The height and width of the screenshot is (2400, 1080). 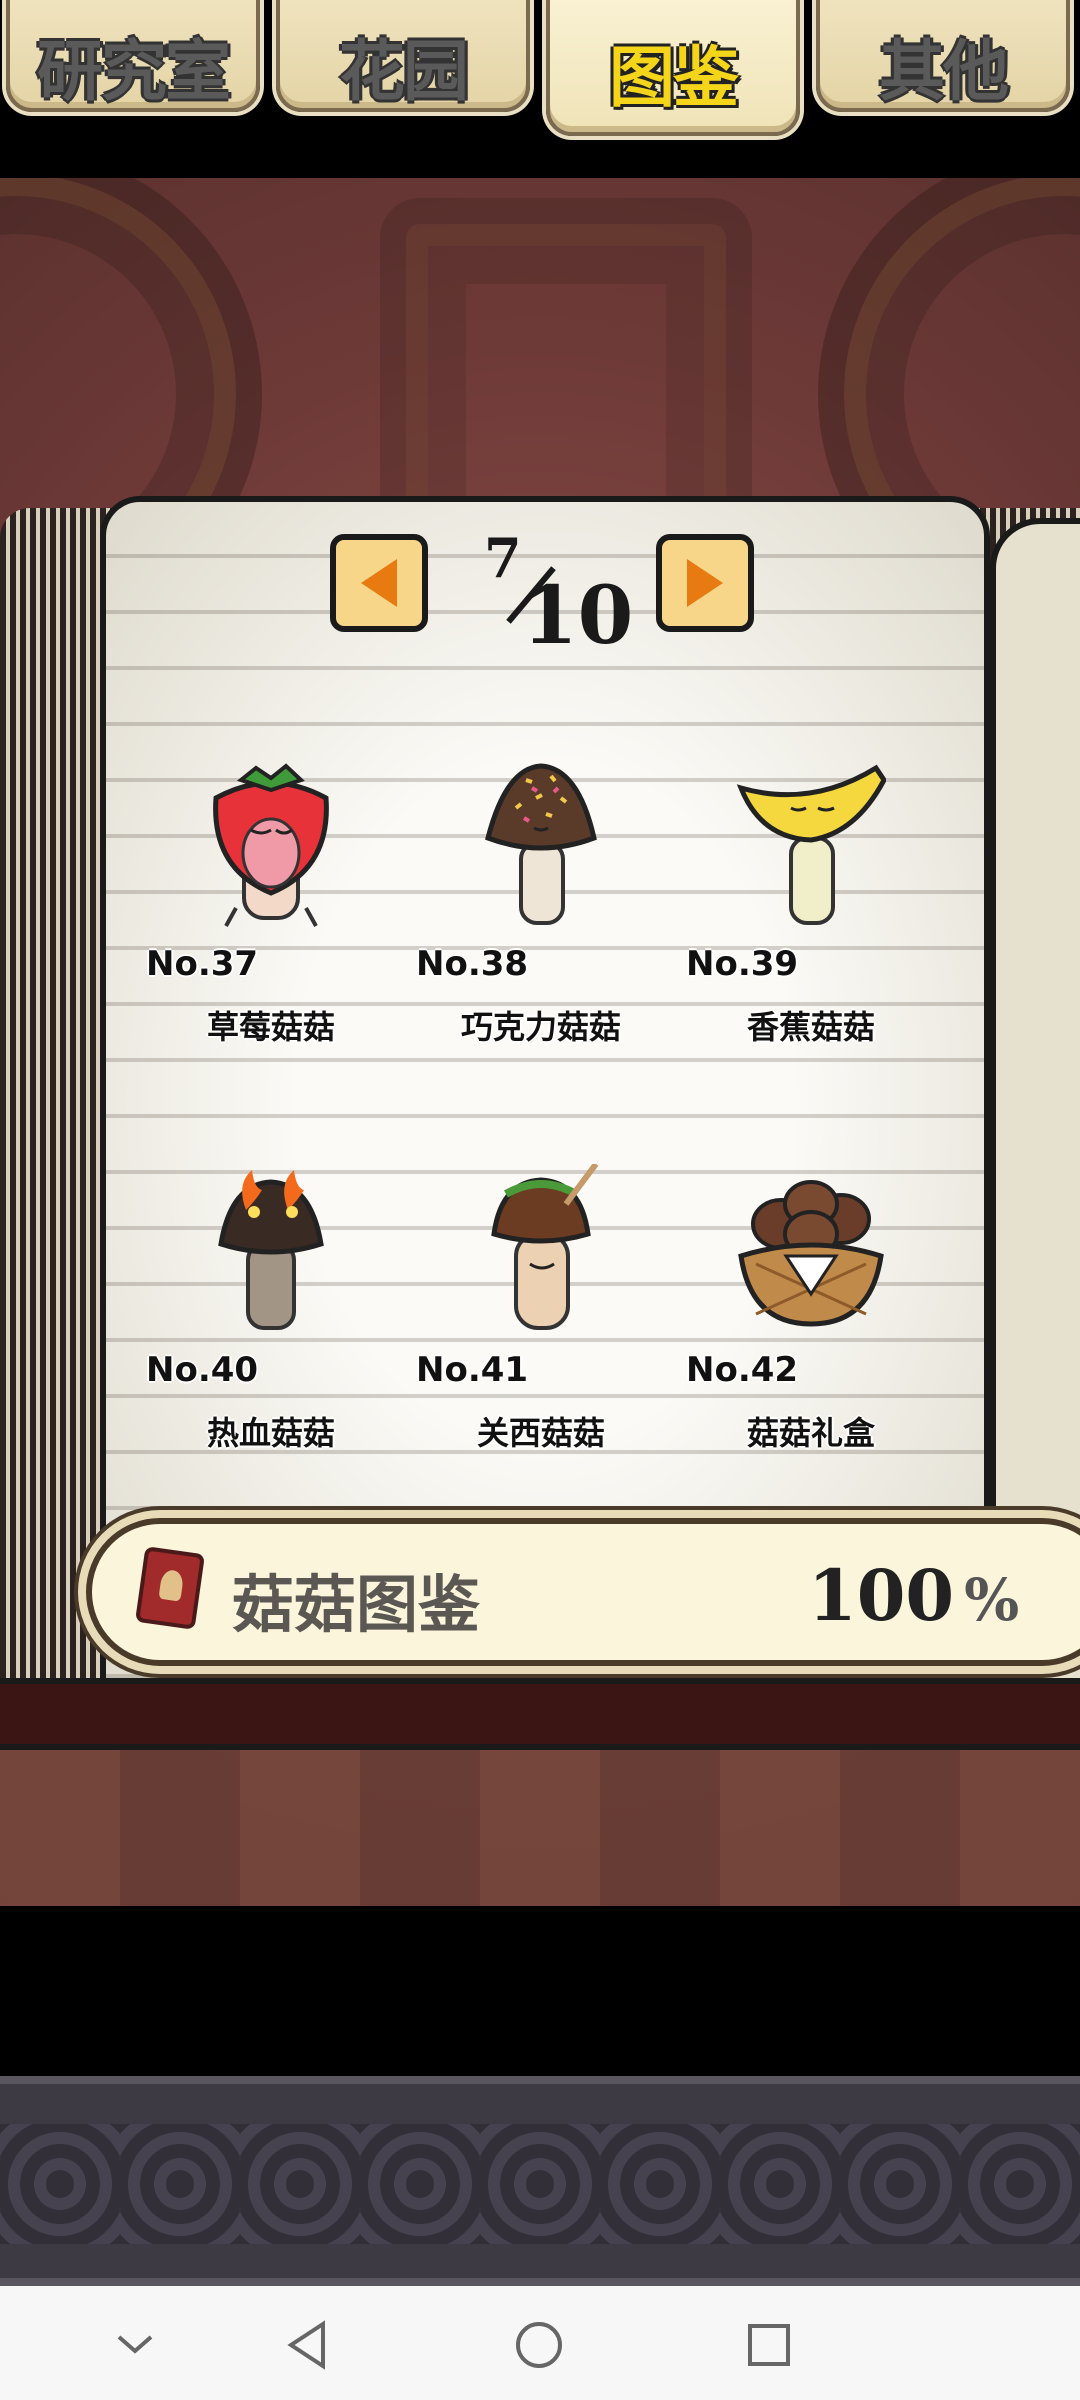 I want to click on entry-name: 热血菇菇, so click(x=270, y=1433).